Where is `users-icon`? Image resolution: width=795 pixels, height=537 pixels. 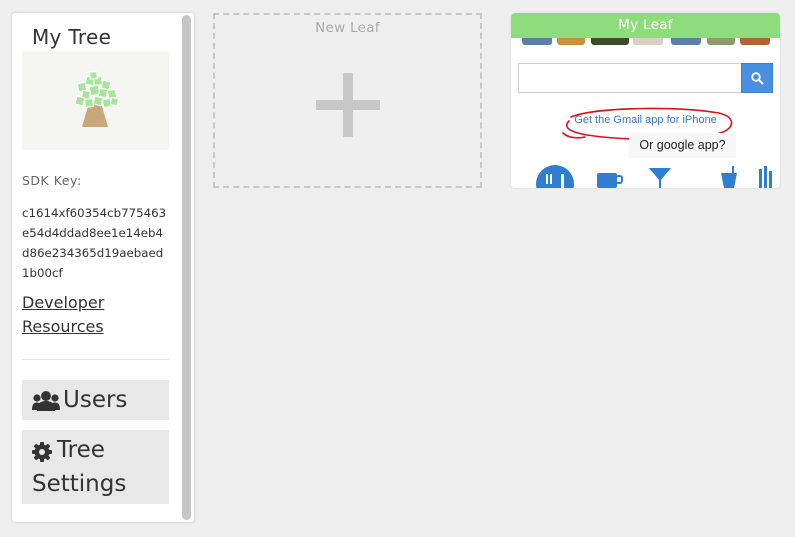 users-icon is located at coordinates (46, 403).